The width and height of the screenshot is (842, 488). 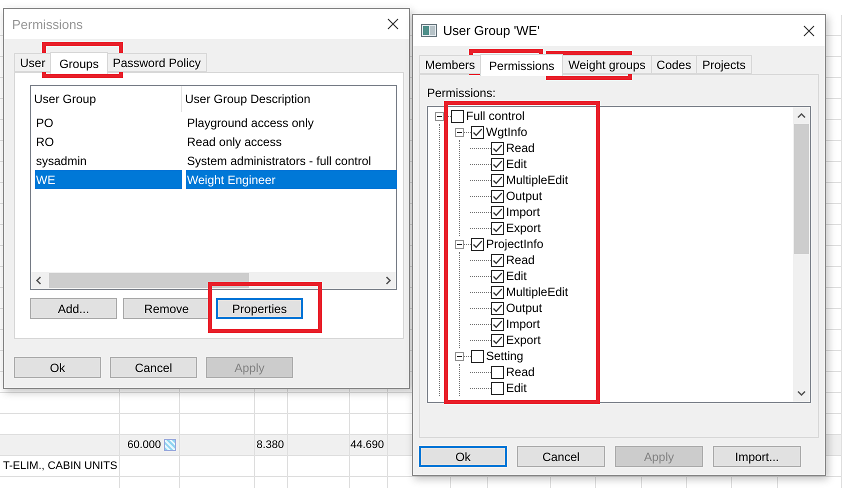 What do you see at coordinates (674, 64) in the screenshot?
I see `tab: Codes` at bounding box center [674, 64].